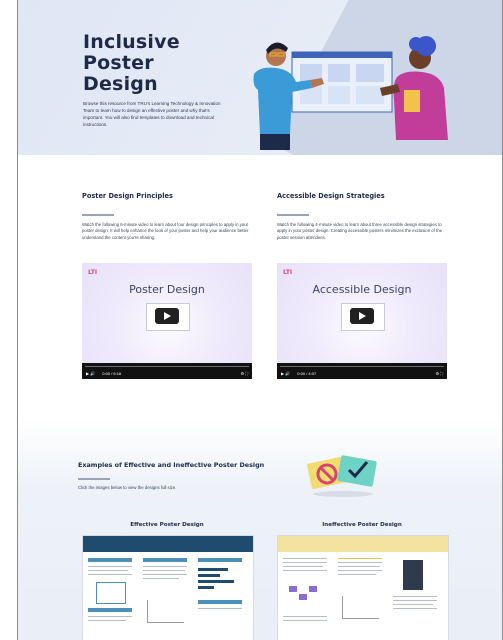  I want to click on accessible-heading-rule, so click(293, 215).